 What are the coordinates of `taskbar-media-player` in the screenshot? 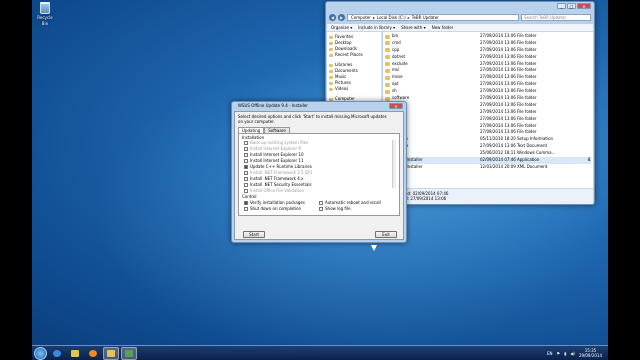 It's located at (93, 353).